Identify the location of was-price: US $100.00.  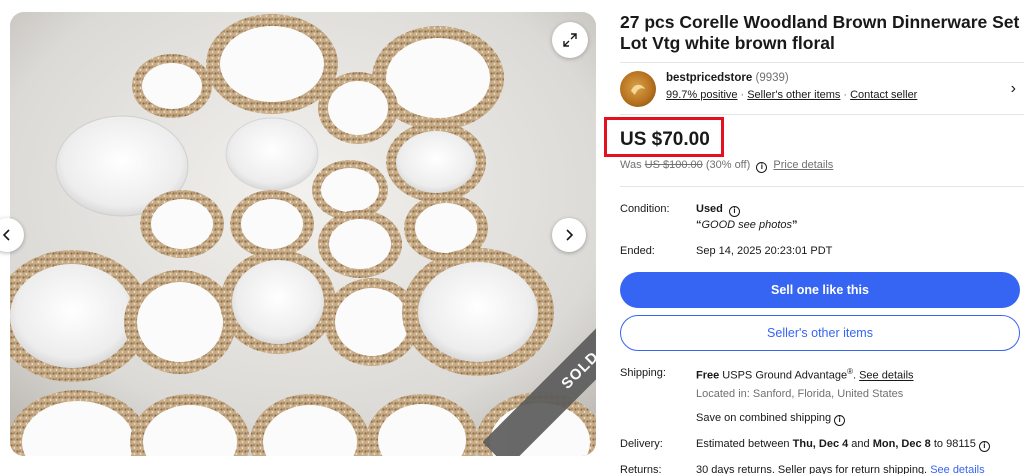
(673, 165).